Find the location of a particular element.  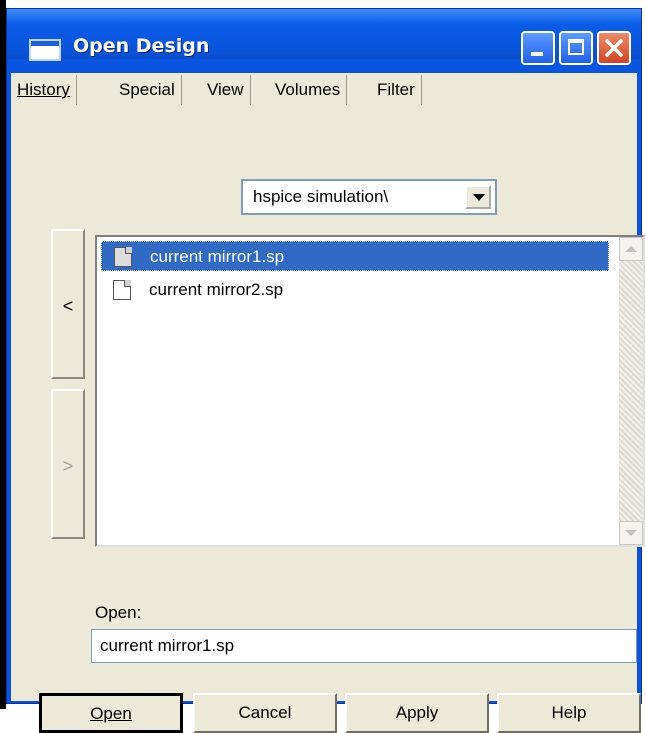

maximize-icon is located at coordinates (576, 47).